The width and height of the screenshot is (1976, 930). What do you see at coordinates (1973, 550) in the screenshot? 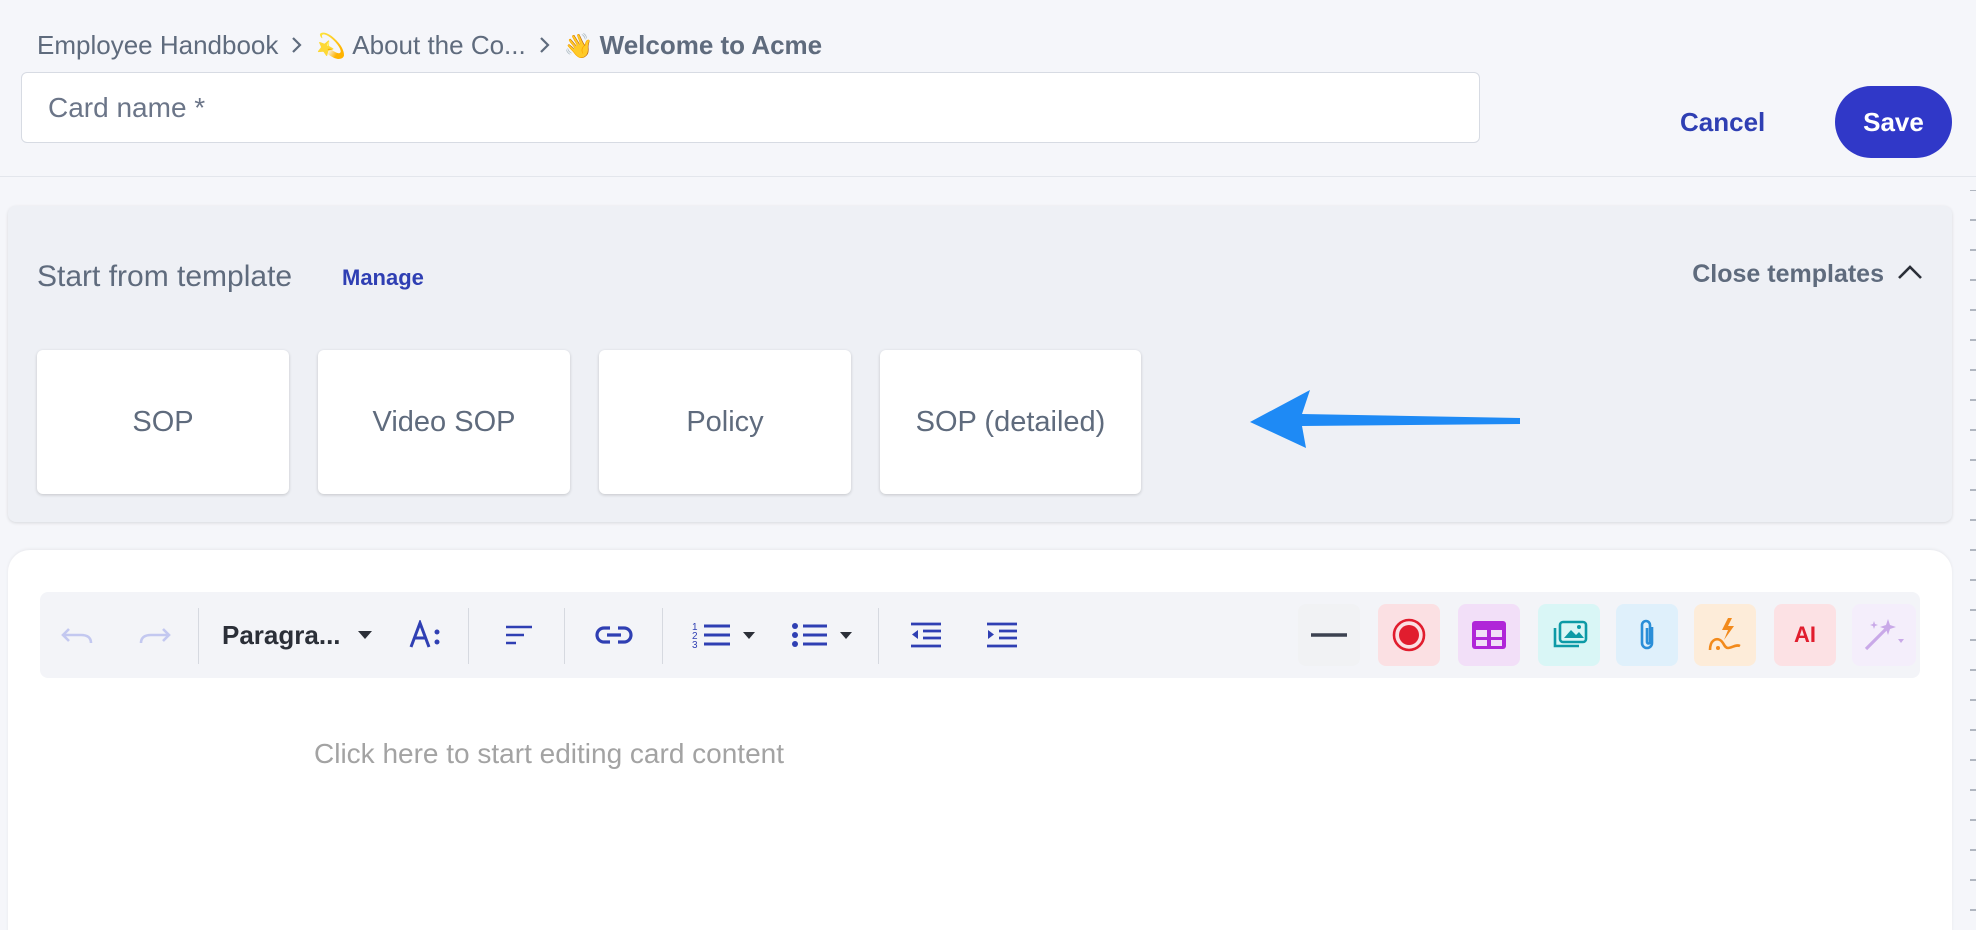
I see `ruler-ticks` at bounding box center [1973, 550].